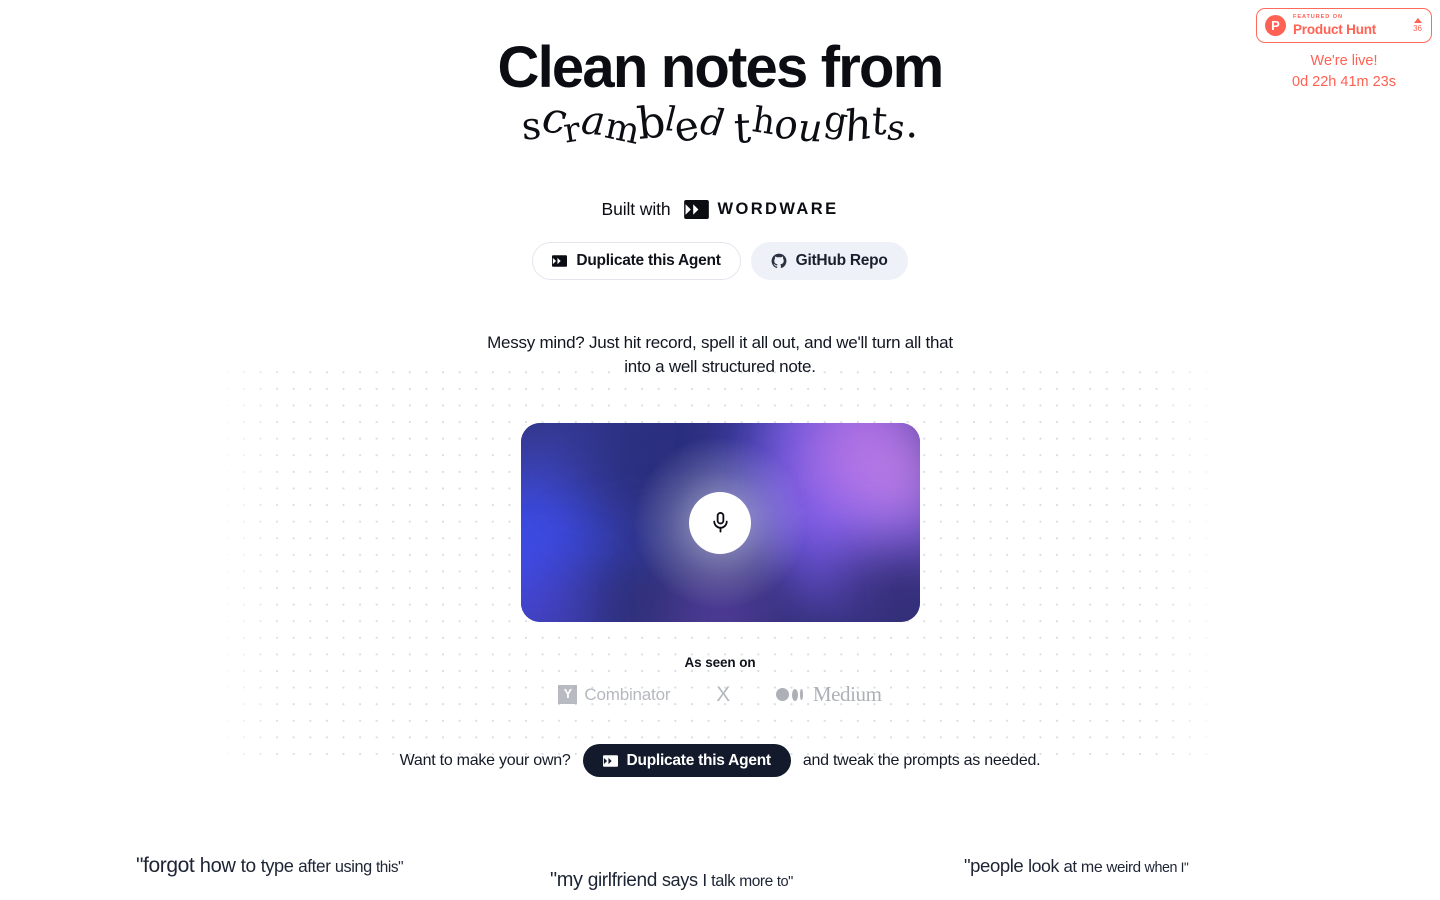 This screenshot has height=900, width=1440. I want to click on product-hunt-badge: P FEATURED ON Product Hunt 36, so click(1344, 26).